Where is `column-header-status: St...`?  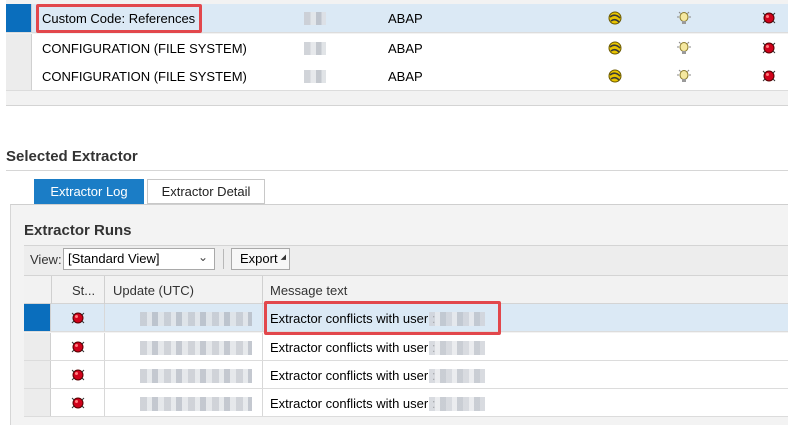 column-header-status: St... is located at coordinates (83, 290).